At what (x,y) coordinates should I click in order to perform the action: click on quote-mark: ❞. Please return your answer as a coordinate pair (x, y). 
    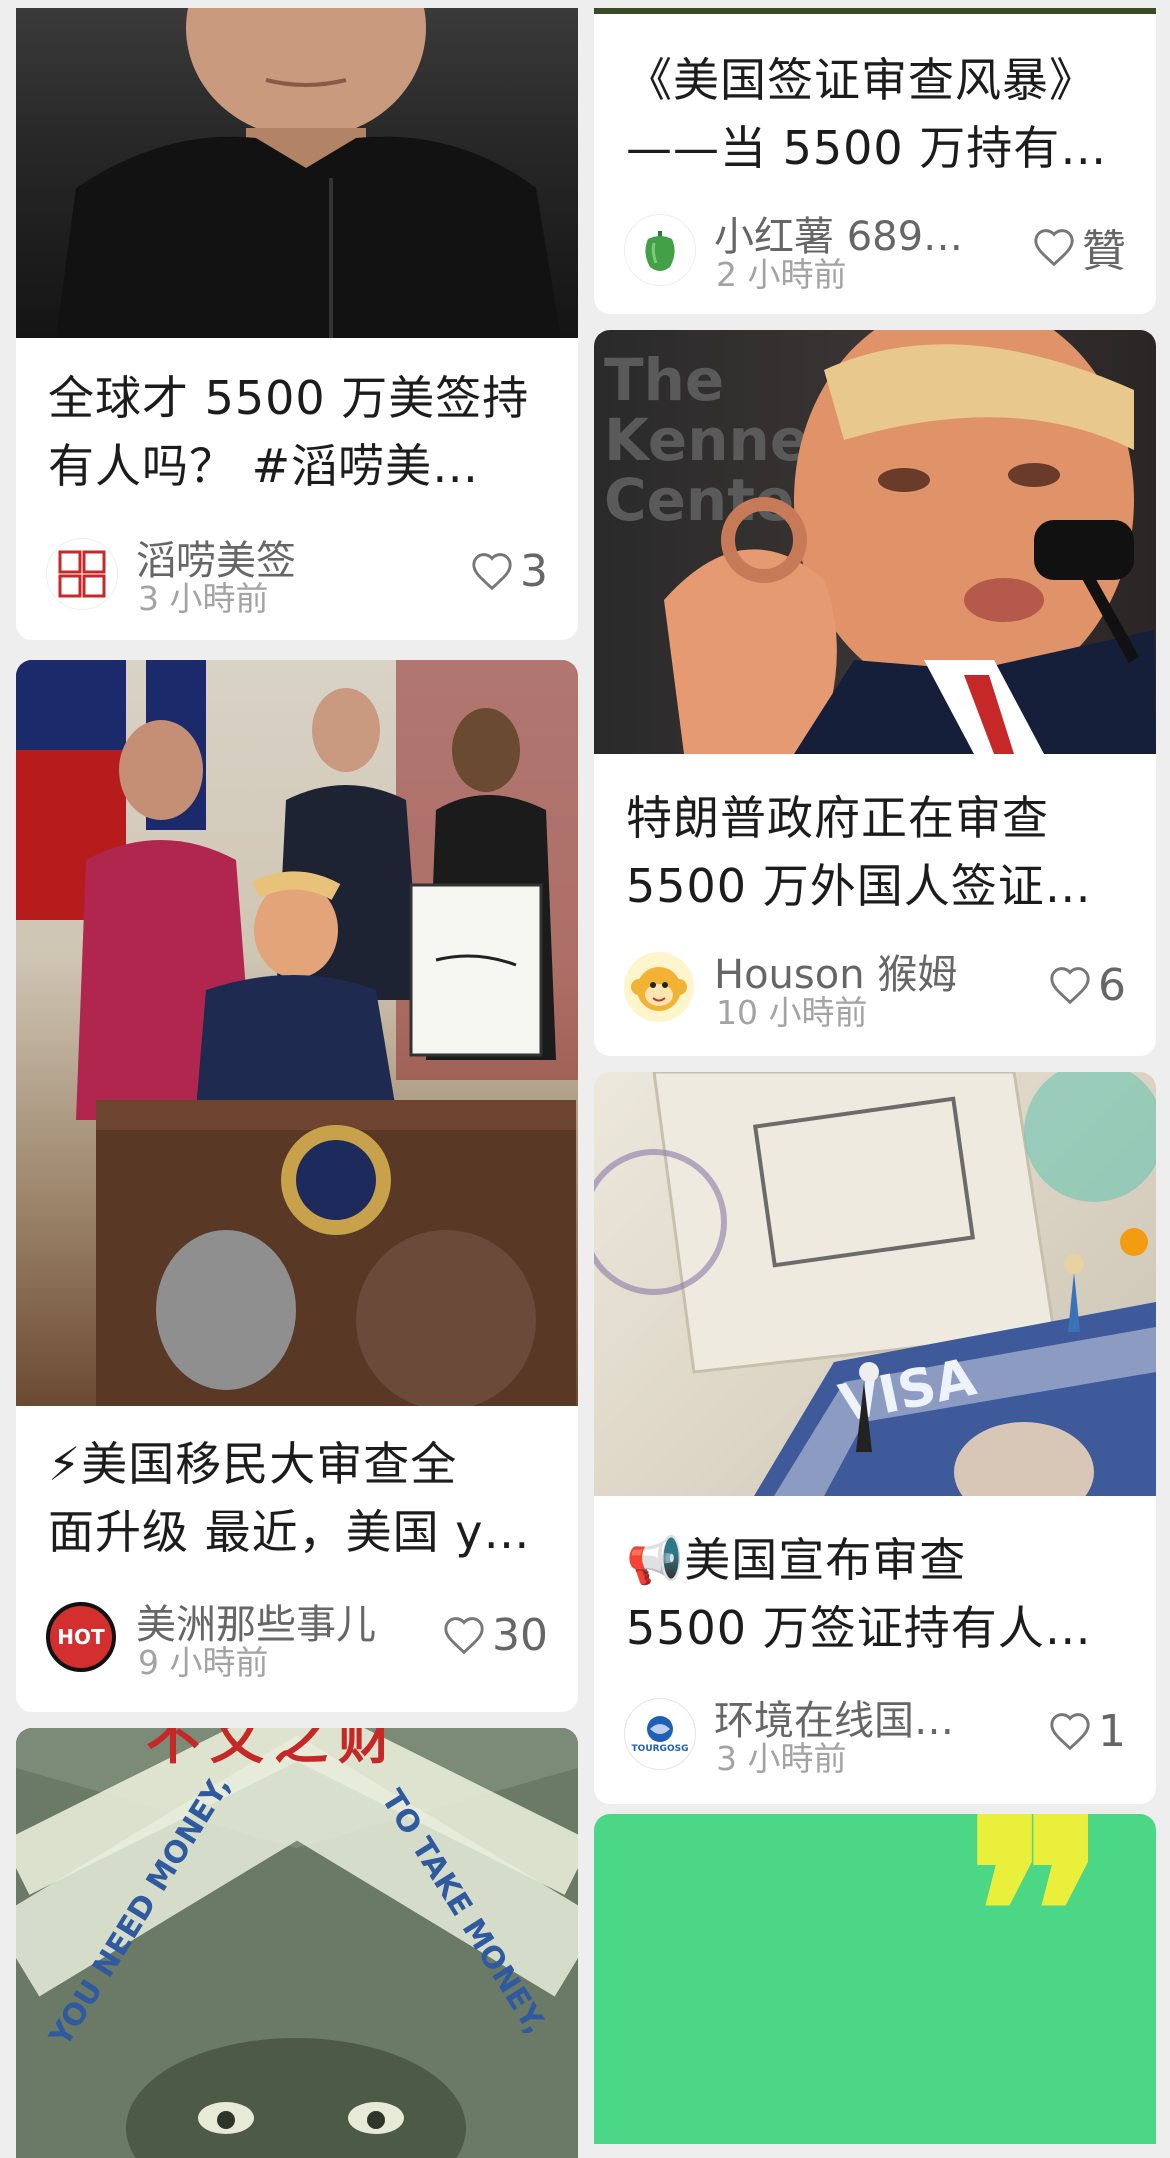
    Looking at the image, I should click on (1036, 1940).